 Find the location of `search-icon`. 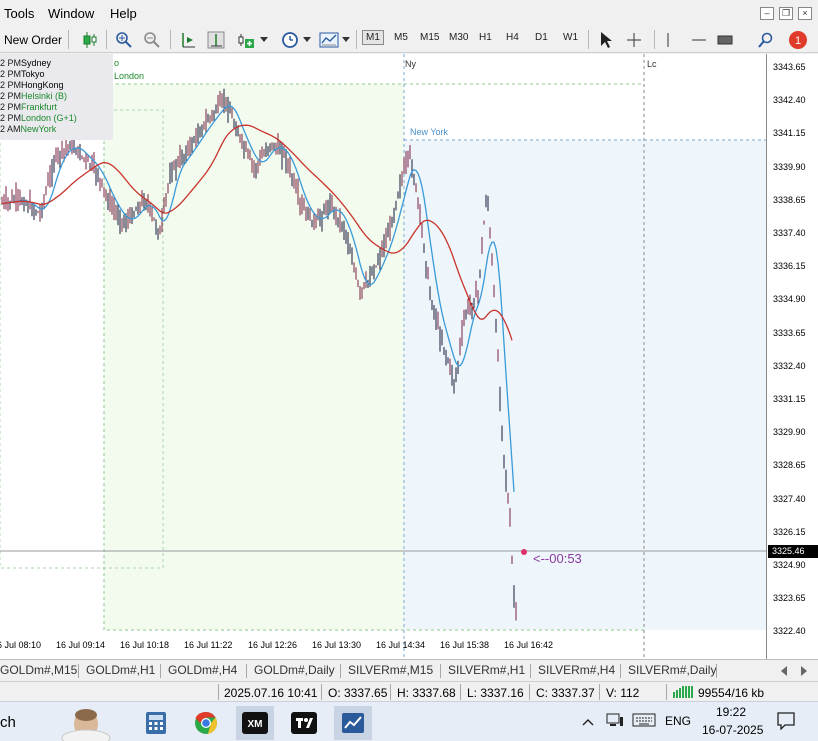

search-icon is located at coordinates (766, 40).